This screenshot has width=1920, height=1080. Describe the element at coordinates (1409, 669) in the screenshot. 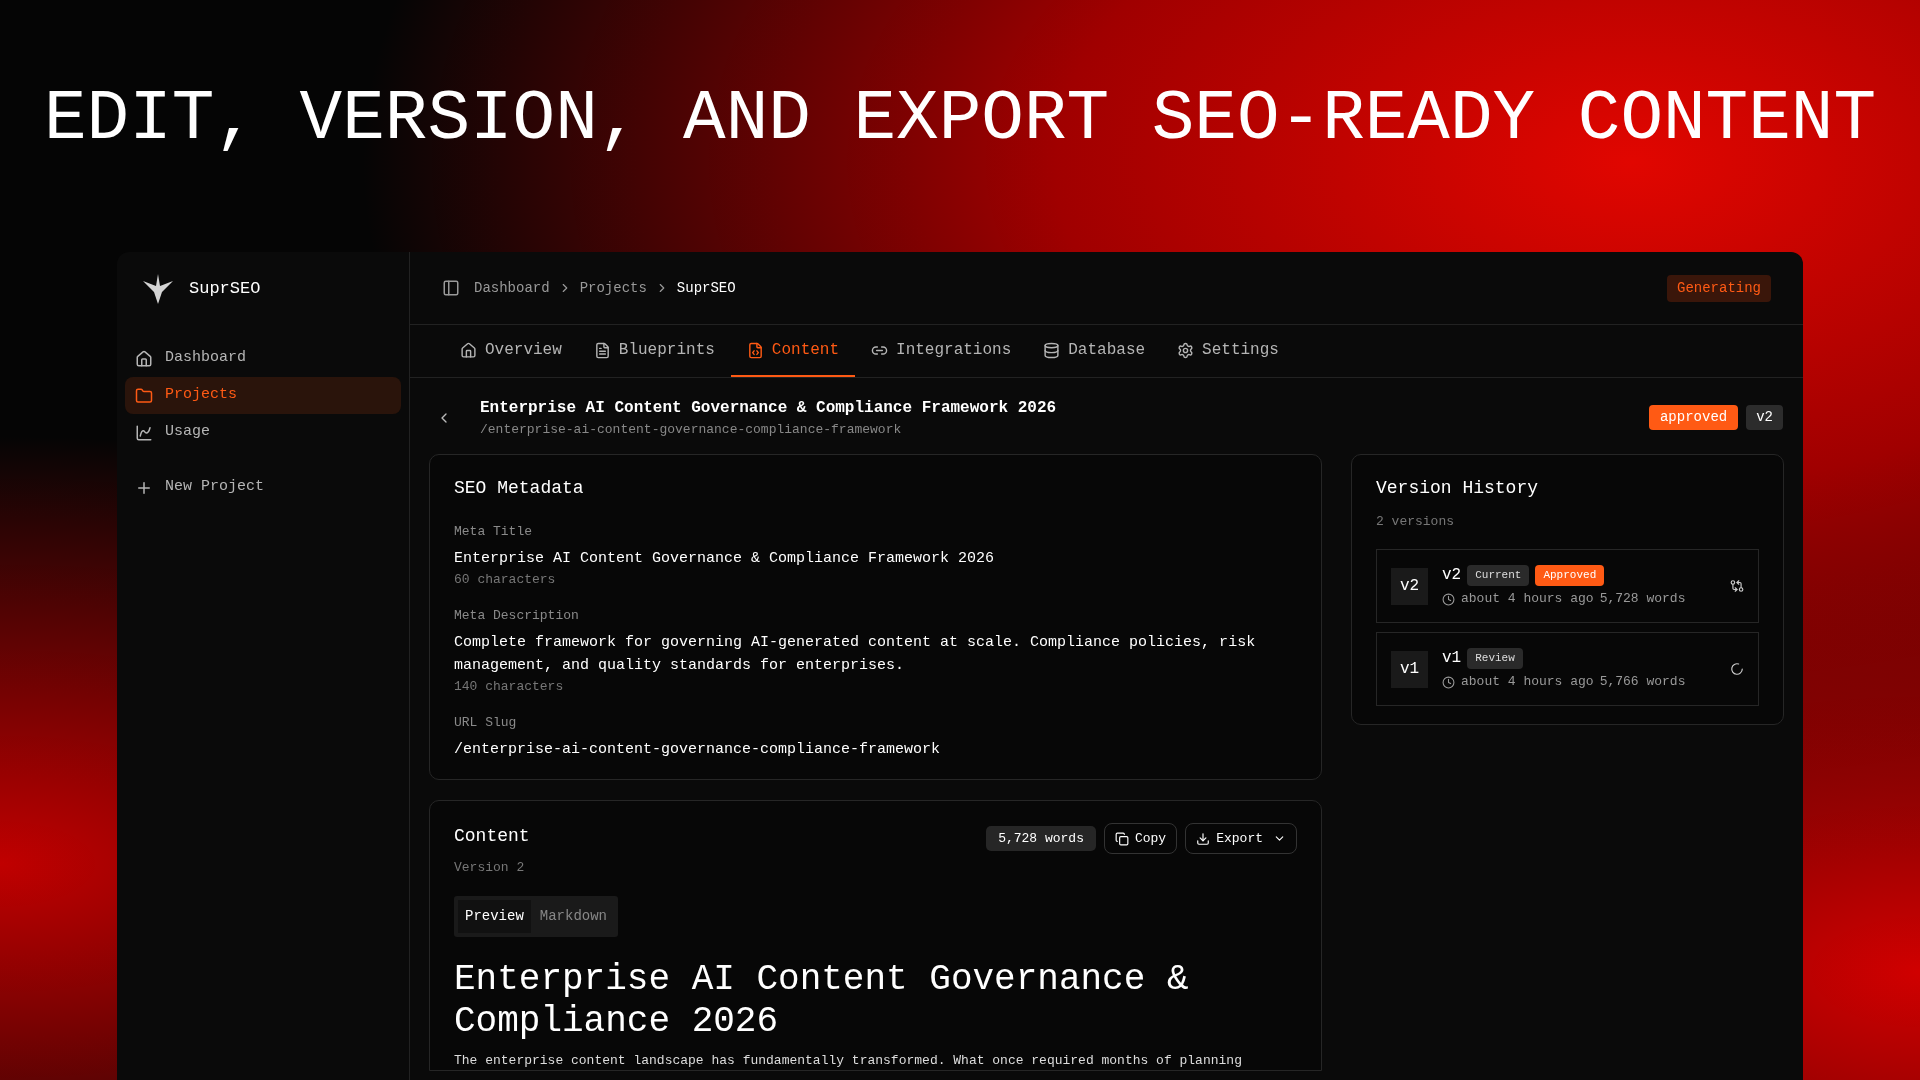

I see `version-badge: v1` at that location.